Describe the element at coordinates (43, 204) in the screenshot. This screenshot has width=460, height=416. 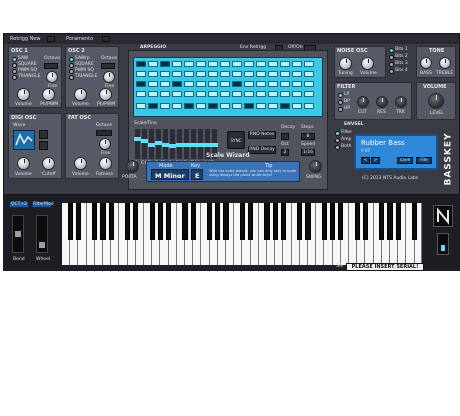
I see `filter-mod-button: FilterMod` at that location.